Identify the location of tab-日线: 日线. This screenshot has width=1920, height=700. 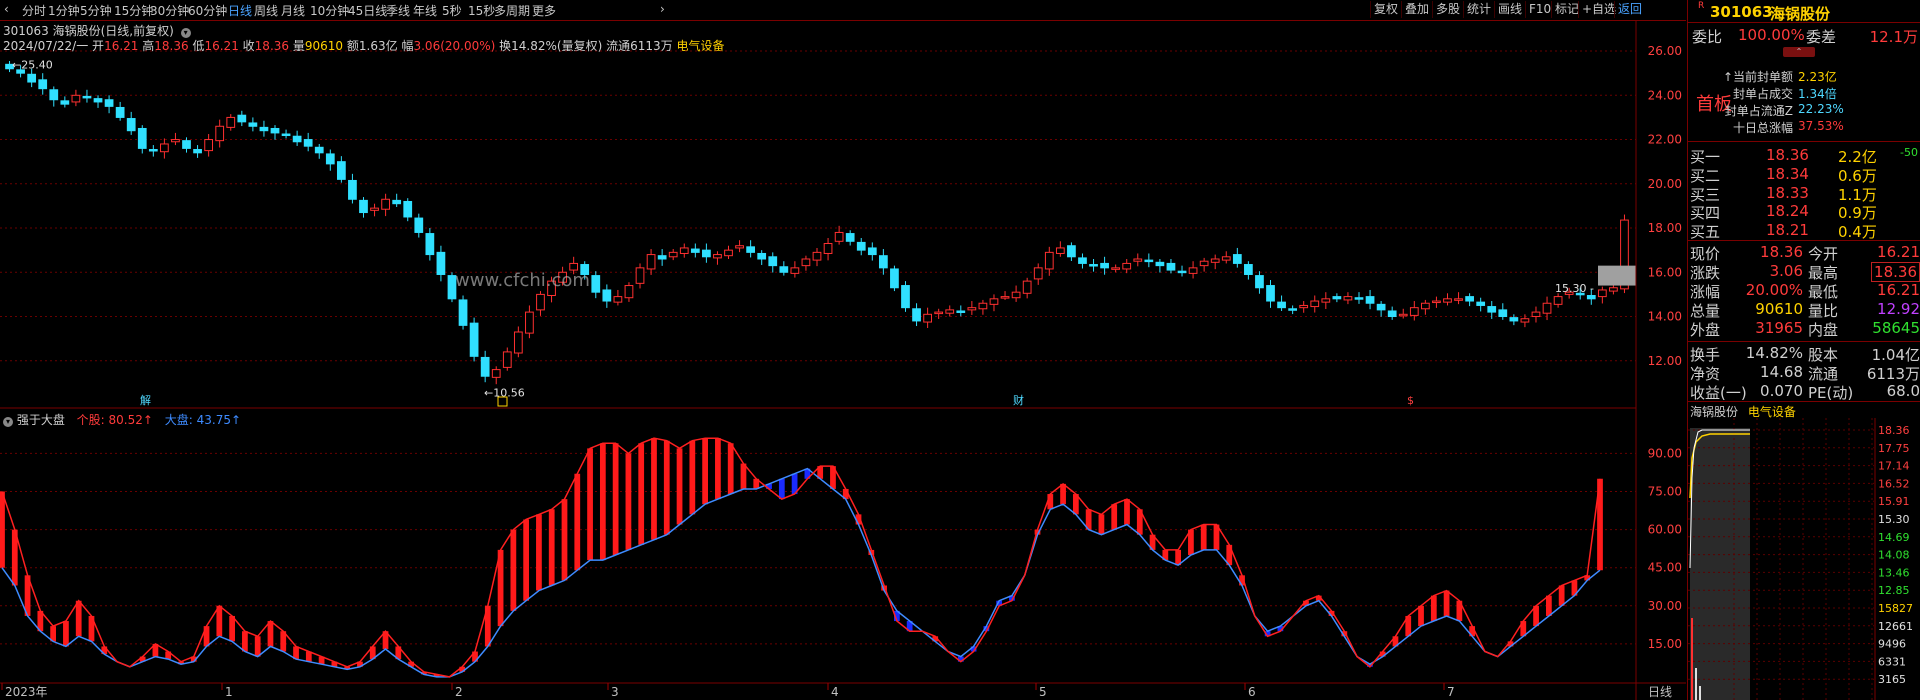
(240, 10).